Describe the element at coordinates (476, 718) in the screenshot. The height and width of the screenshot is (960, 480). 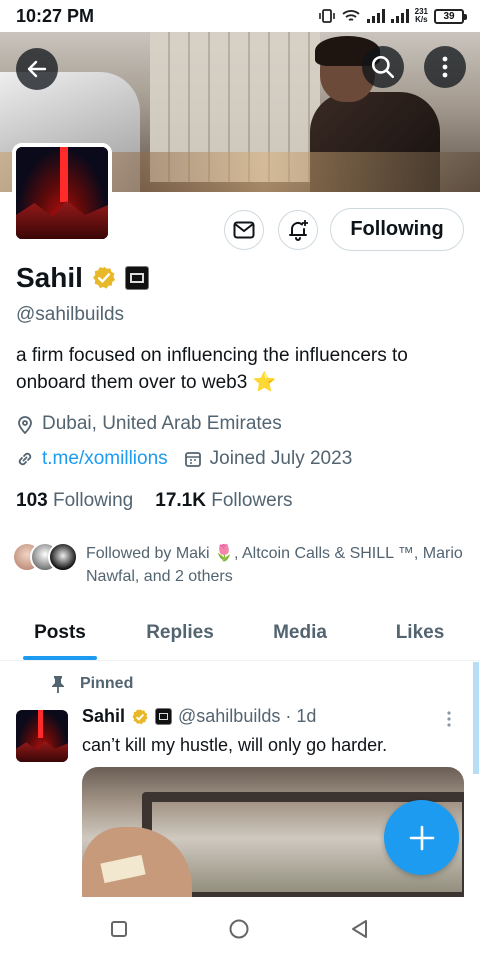
I see `scrollbar` at that location.